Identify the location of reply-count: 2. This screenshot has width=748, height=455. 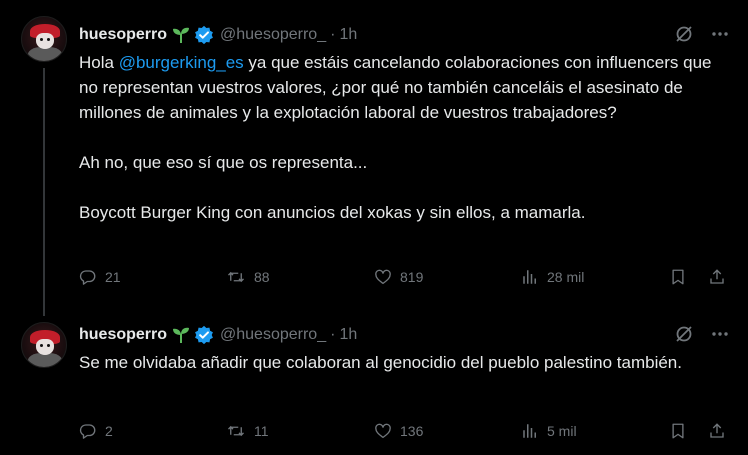
(109, 431).